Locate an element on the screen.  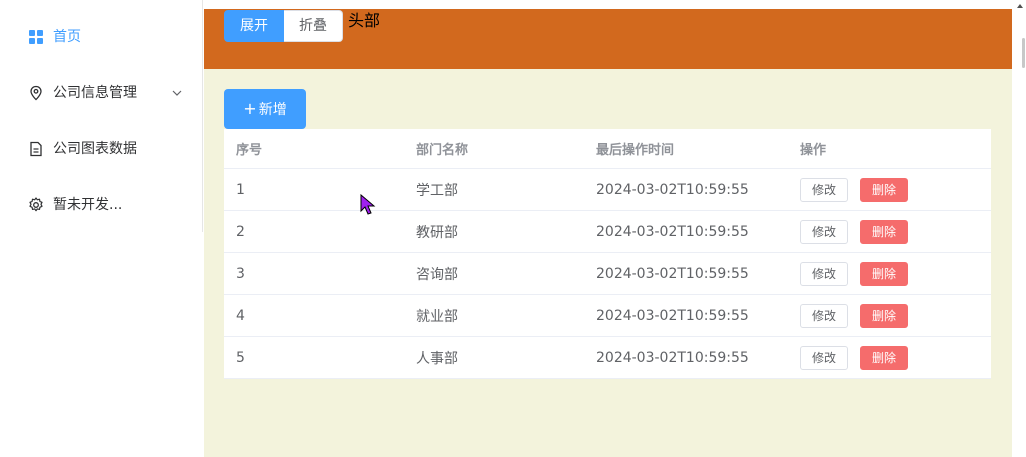
table-row: 1 学工部 2024-03-02T10:59:55 修改 删除 is located at coordinates (607, 190).